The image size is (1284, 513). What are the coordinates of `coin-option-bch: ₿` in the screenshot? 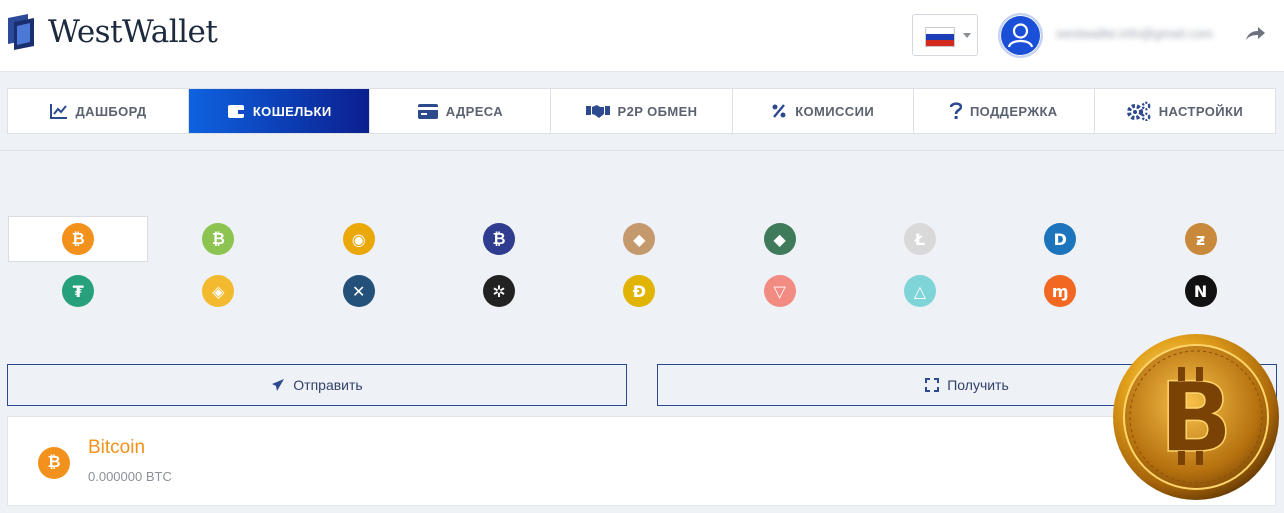 It's located at (218, 239).